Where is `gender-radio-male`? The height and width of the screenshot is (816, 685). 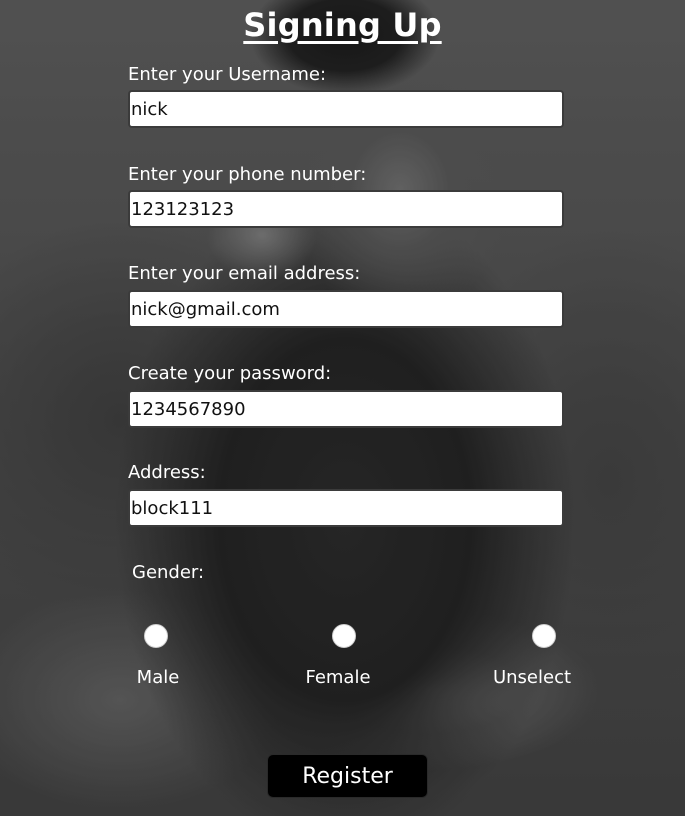
gender-radio-male is located at coordinates (156, 636).